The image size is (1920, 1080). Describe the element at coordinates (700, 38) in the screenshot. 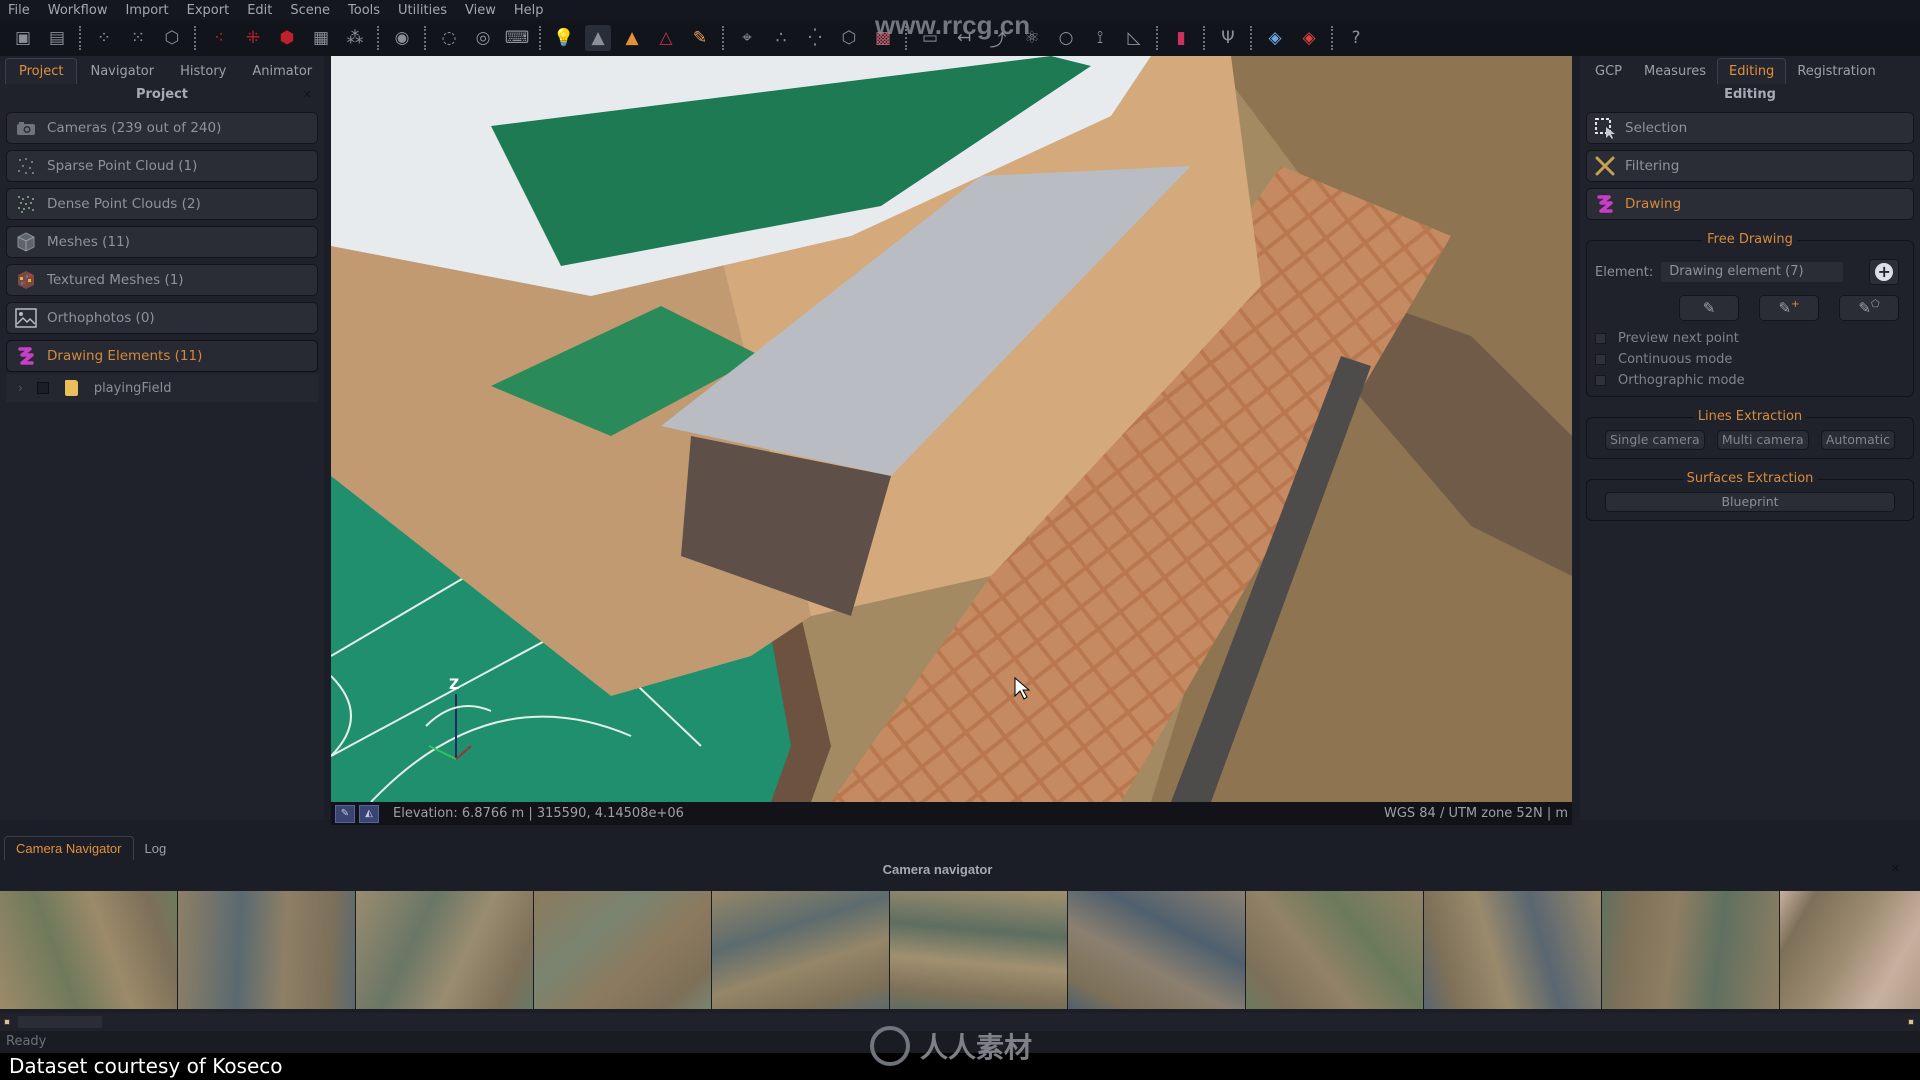

I see `paint-brush-icon: ✎` at that location.